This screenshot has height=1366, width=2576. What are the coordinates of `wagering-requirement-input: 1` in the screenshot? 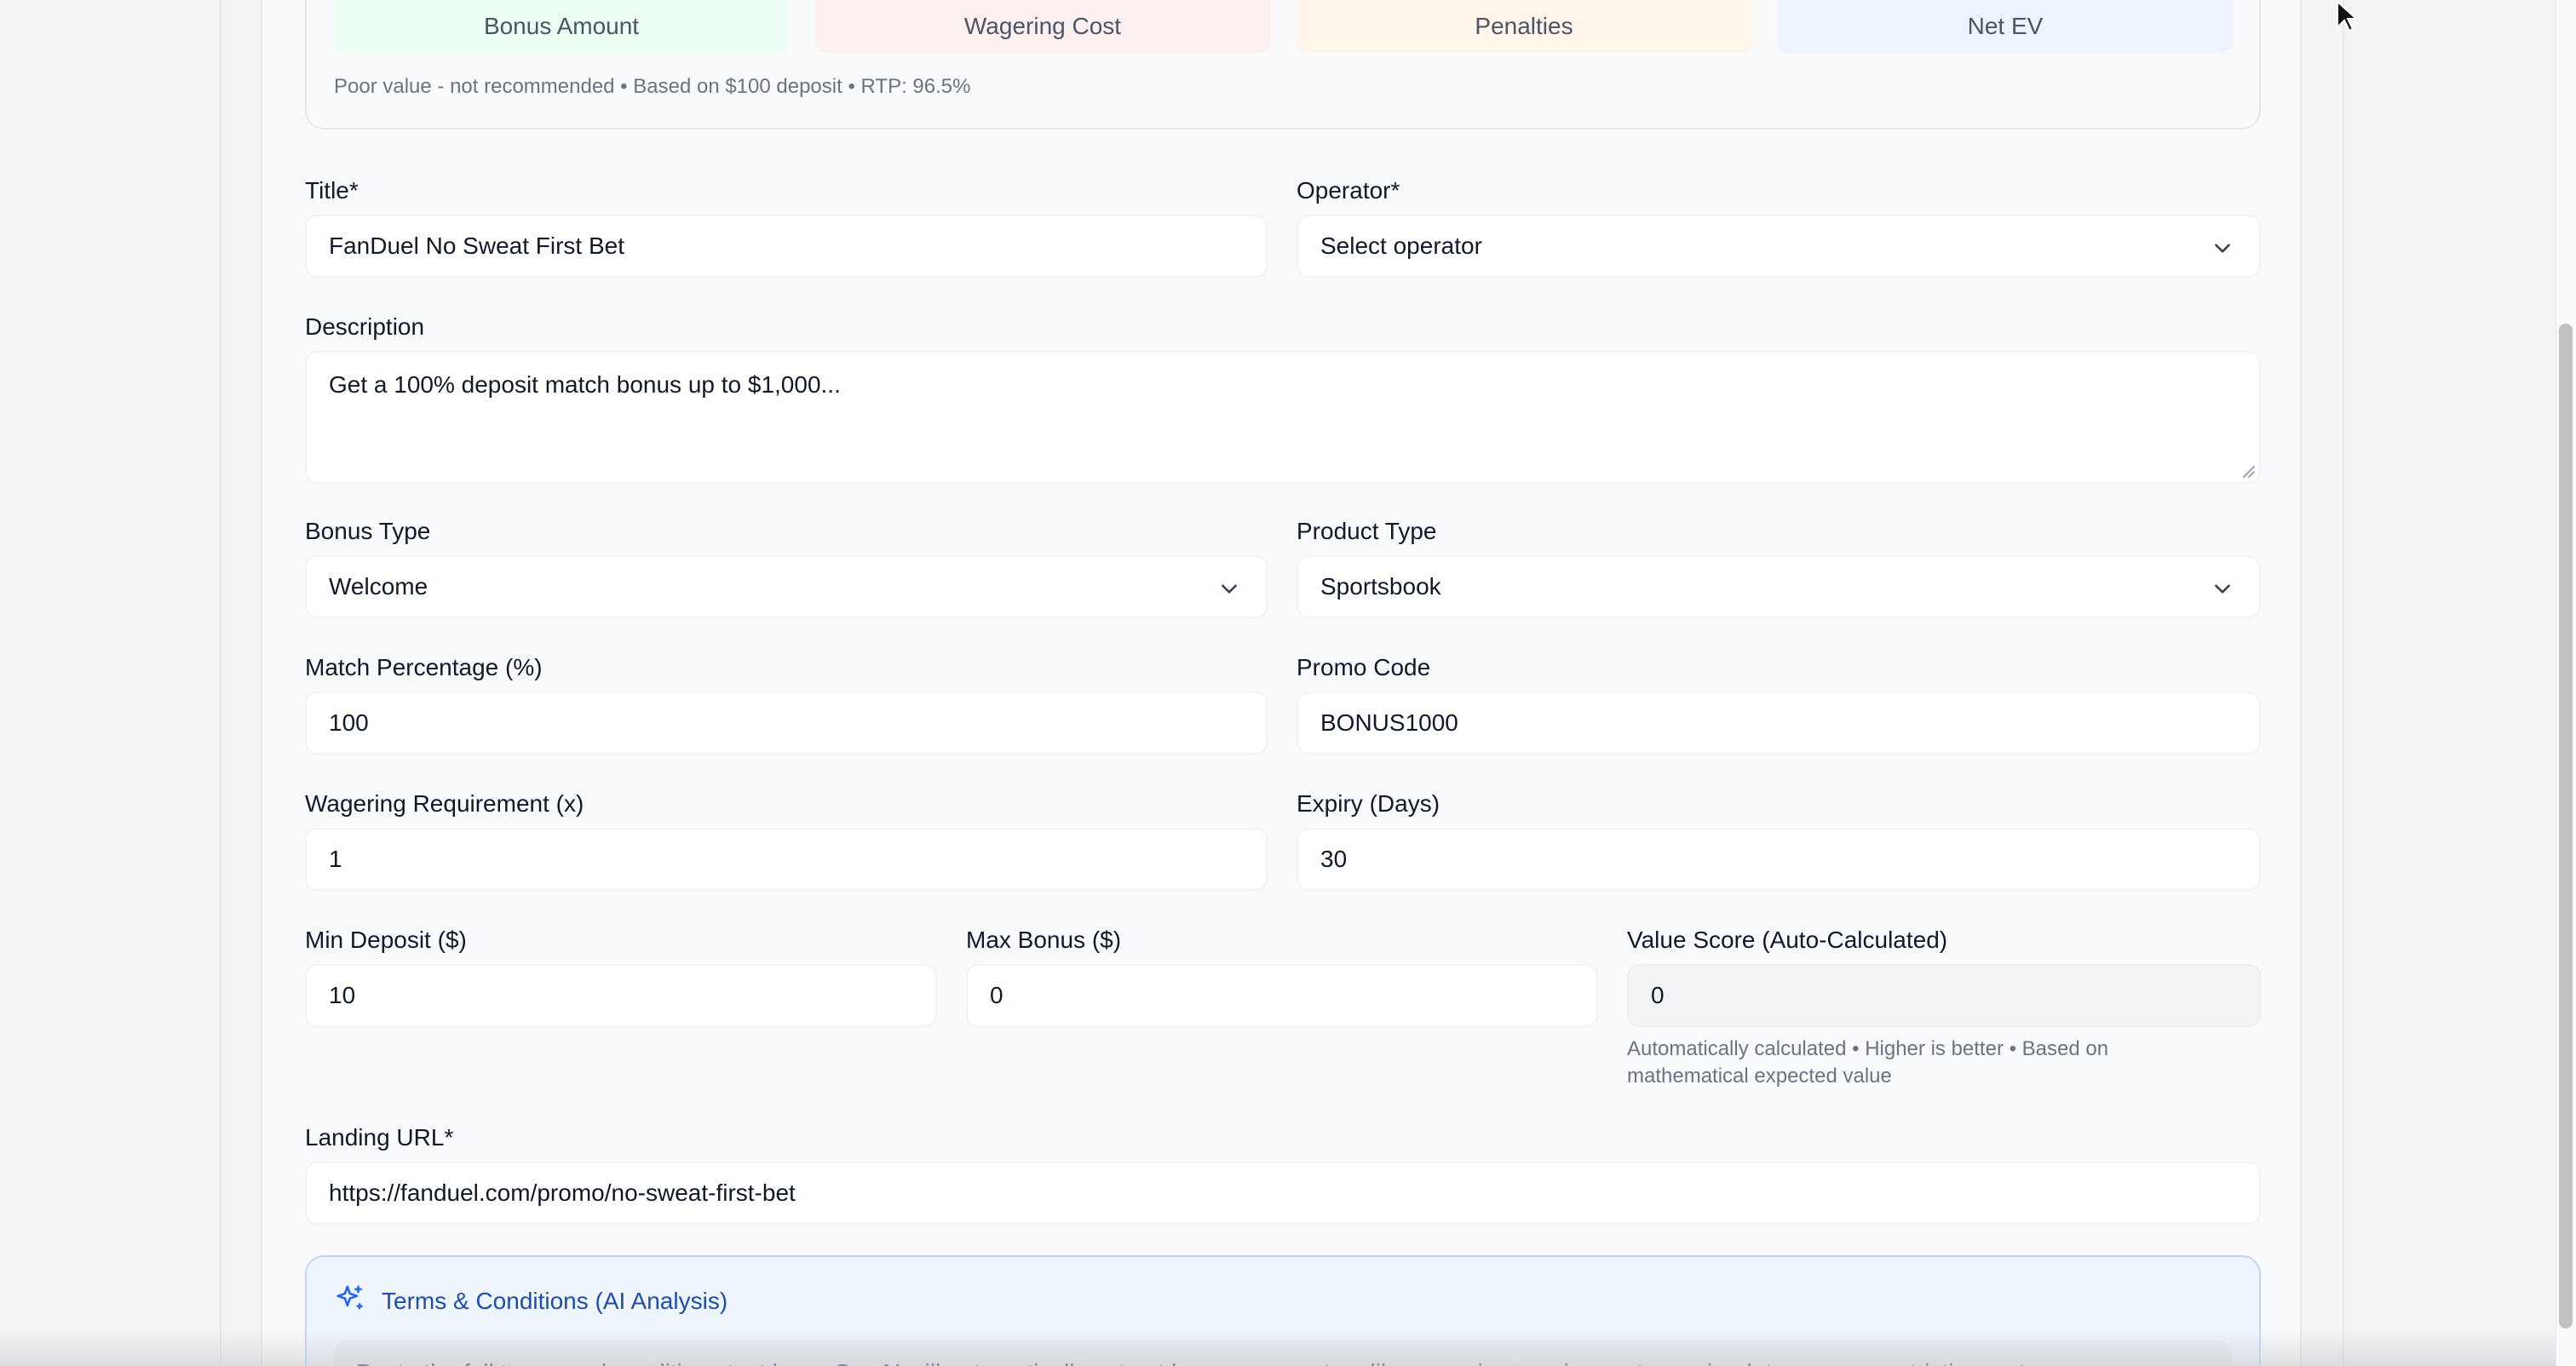 It's located at (787, 859).